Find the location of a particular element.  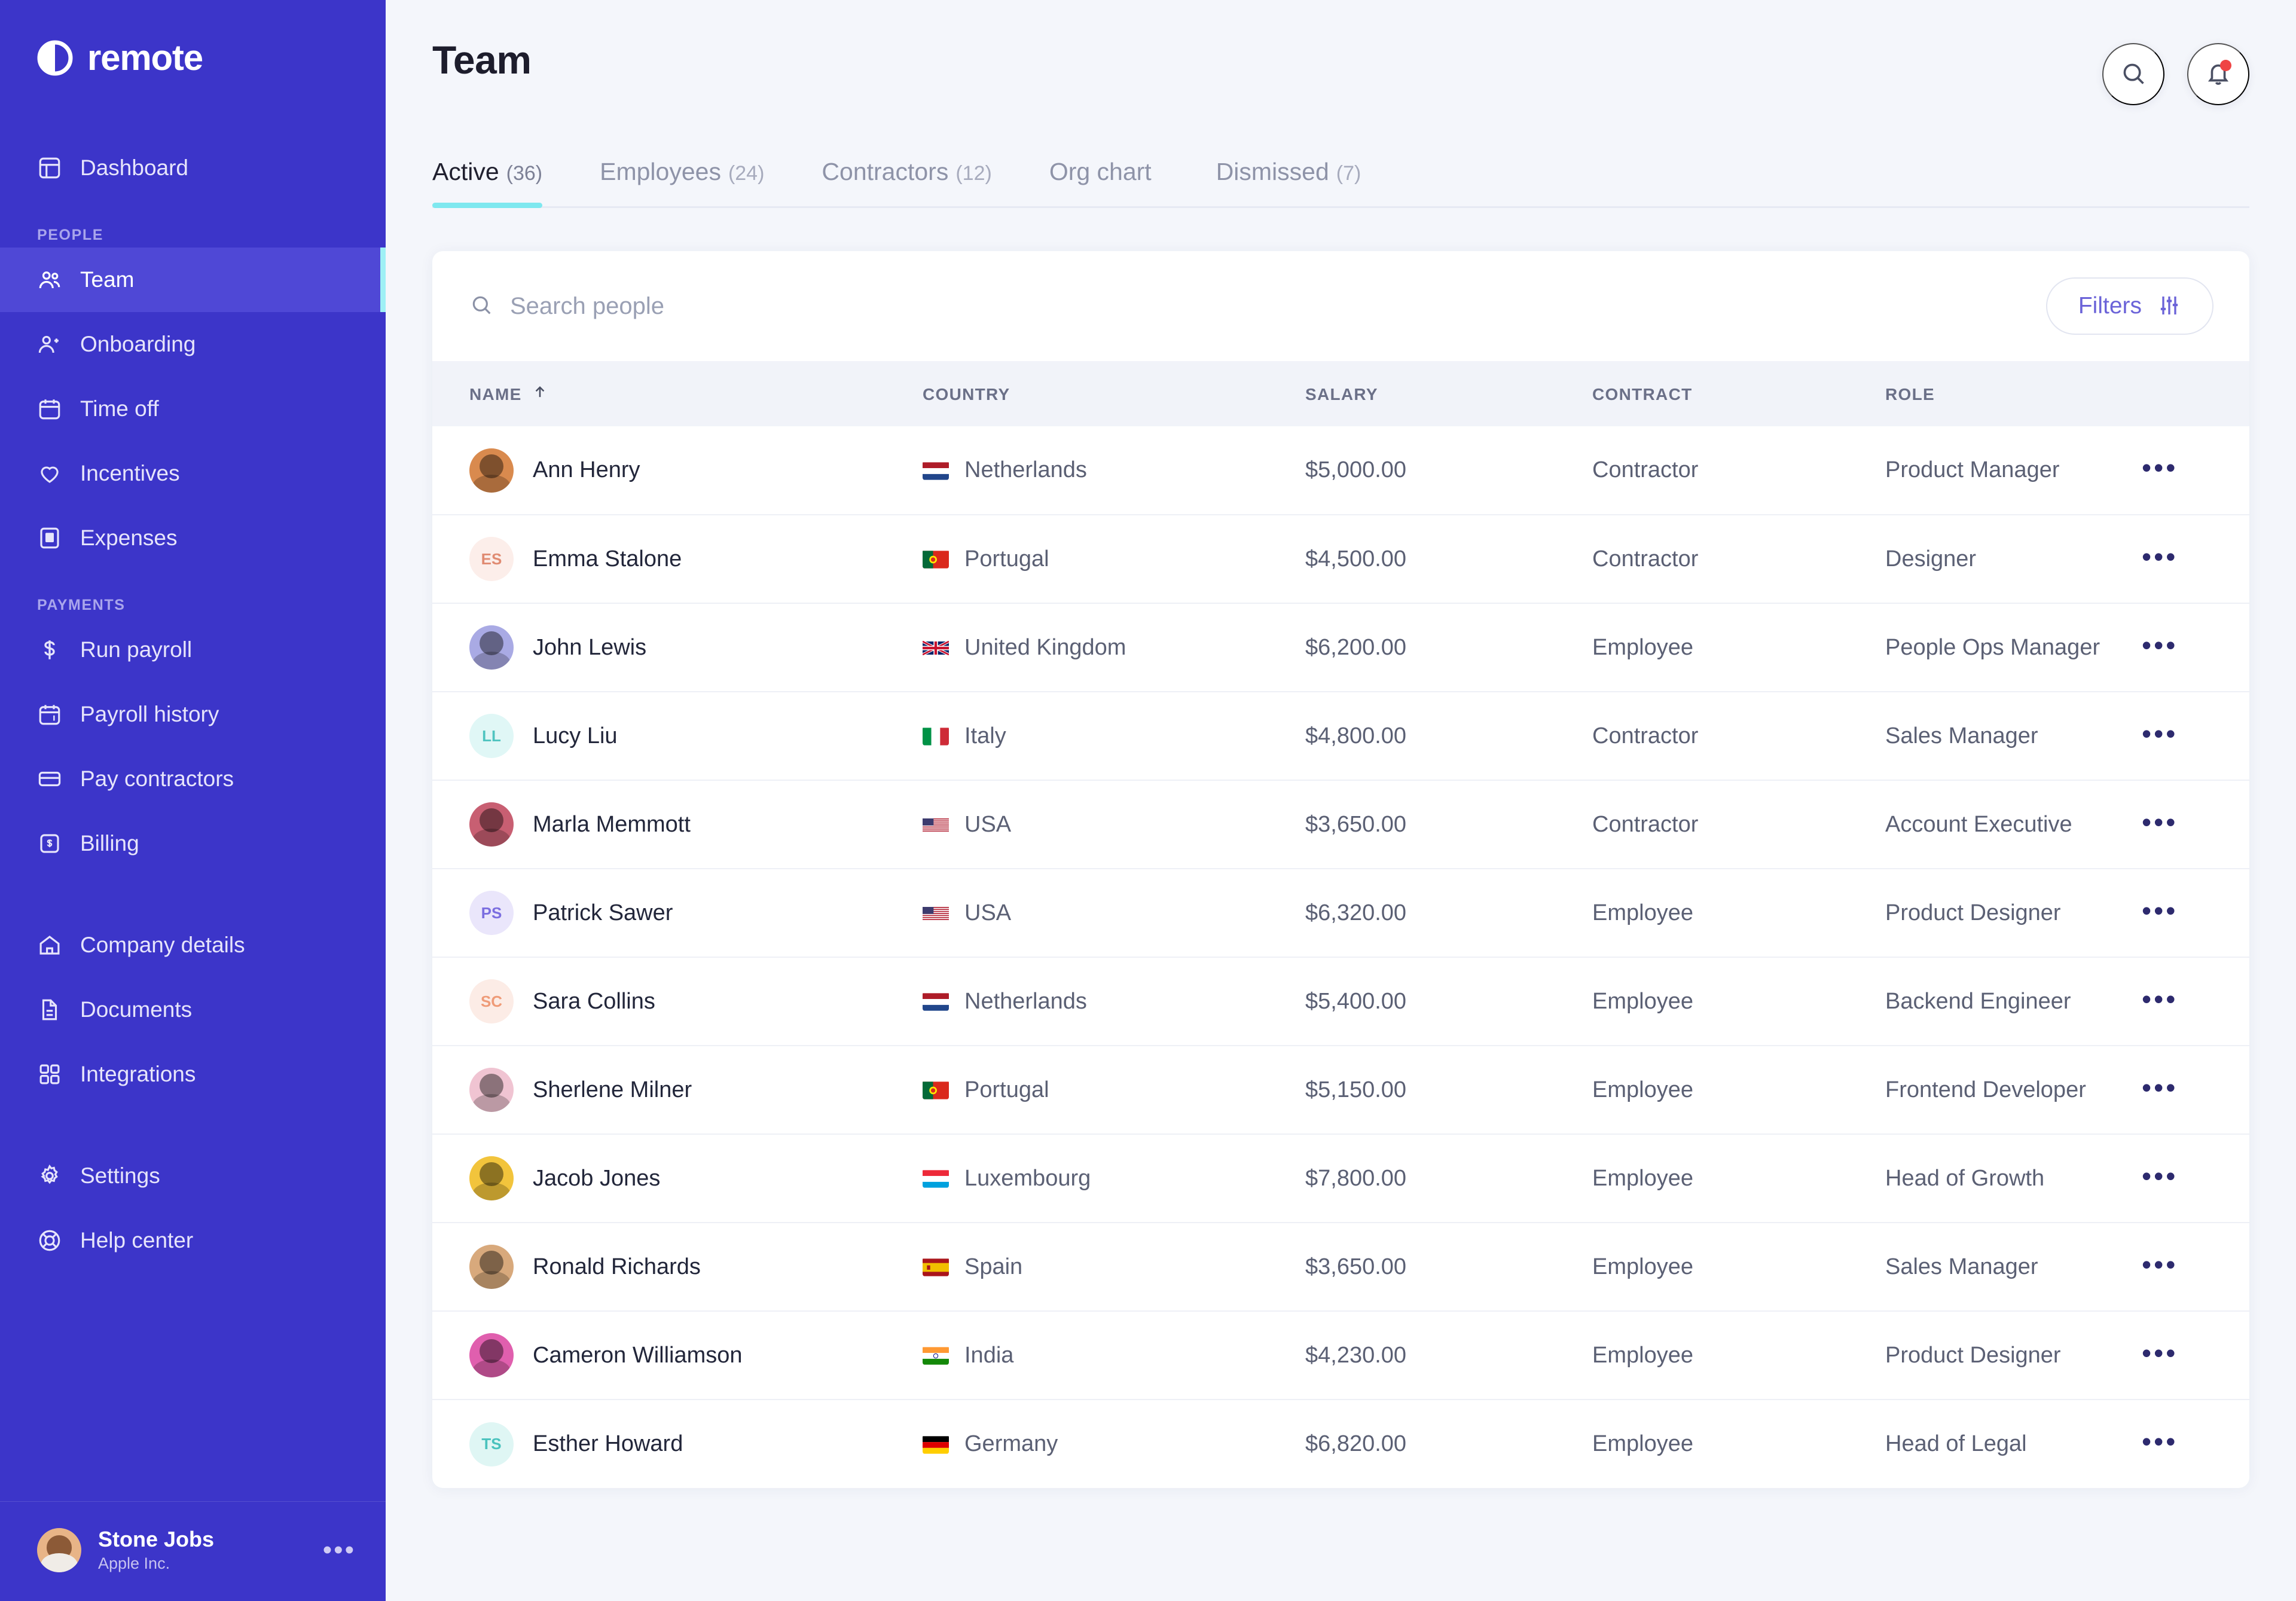

tab-contractors: Contractors (12) is located at coordinates (906, 182).